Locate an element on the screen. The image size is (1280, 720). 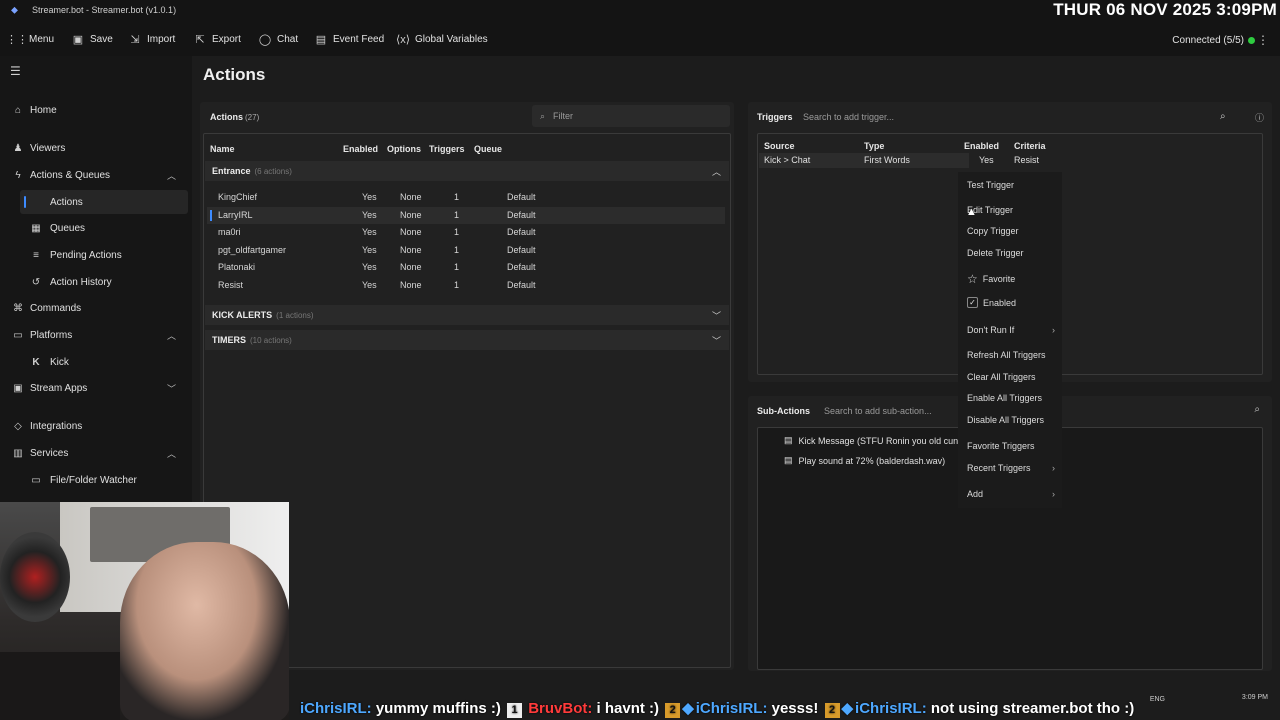
list-item: ▤ Kick Message (STFU Ronin you old cunt) is located at coordinates (874, 440).